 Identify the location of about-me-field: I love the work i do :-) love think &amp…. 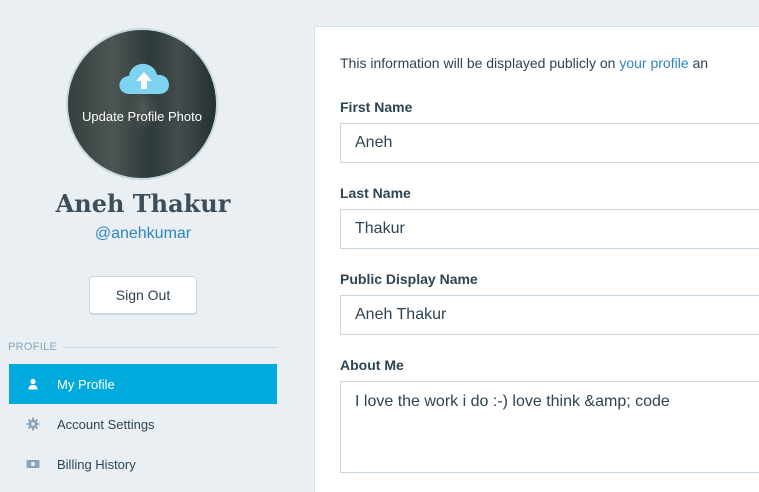
(549, 427).